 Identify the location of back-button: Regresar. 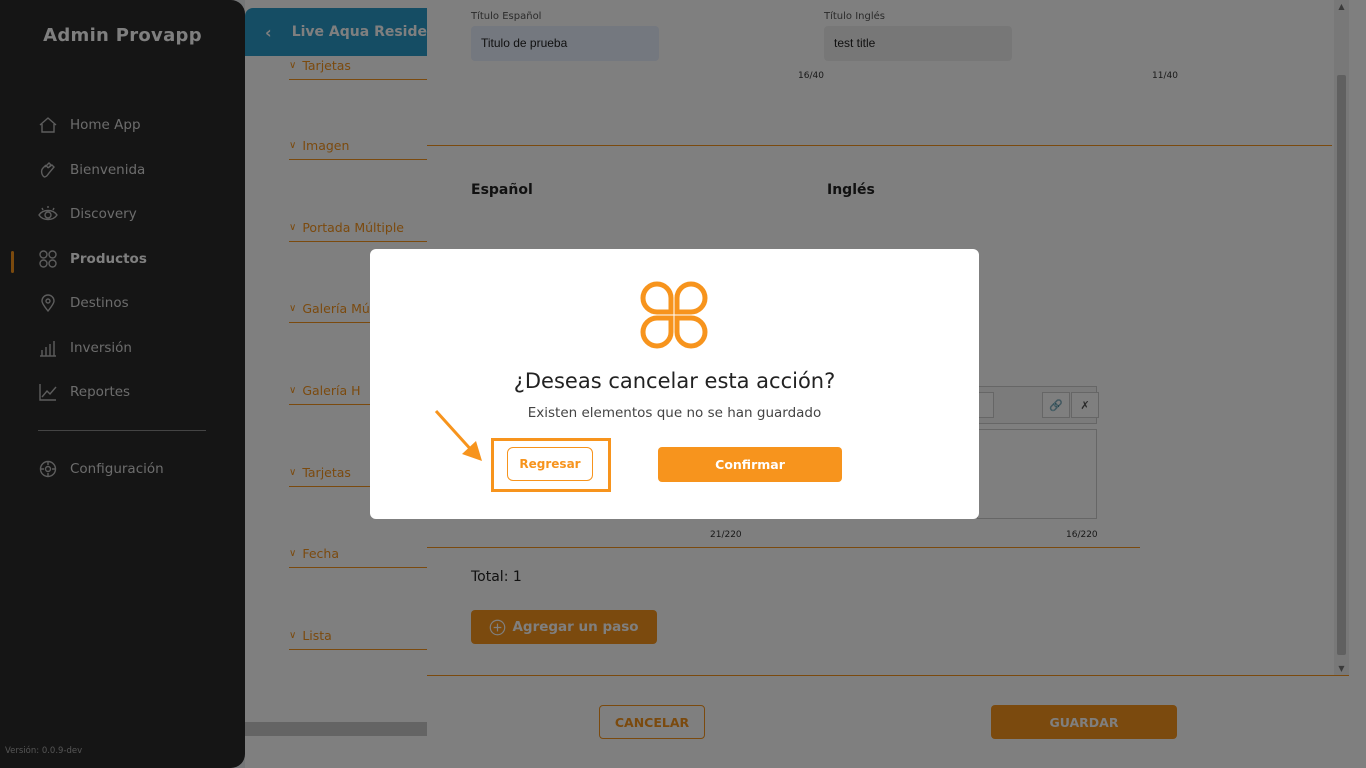
(550, 464).